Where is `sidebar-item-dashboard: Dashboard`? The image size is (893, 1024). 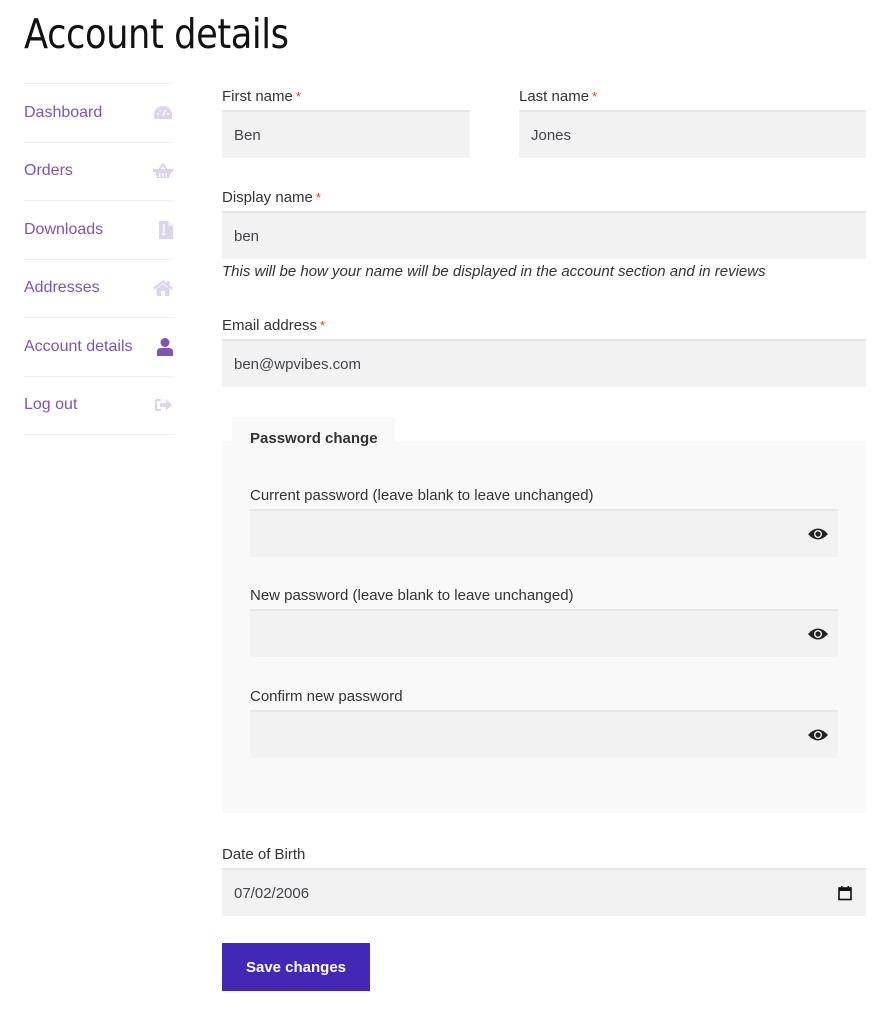 sidebar-item-dashboard: Dashboard is located at coordinates (98, 113).